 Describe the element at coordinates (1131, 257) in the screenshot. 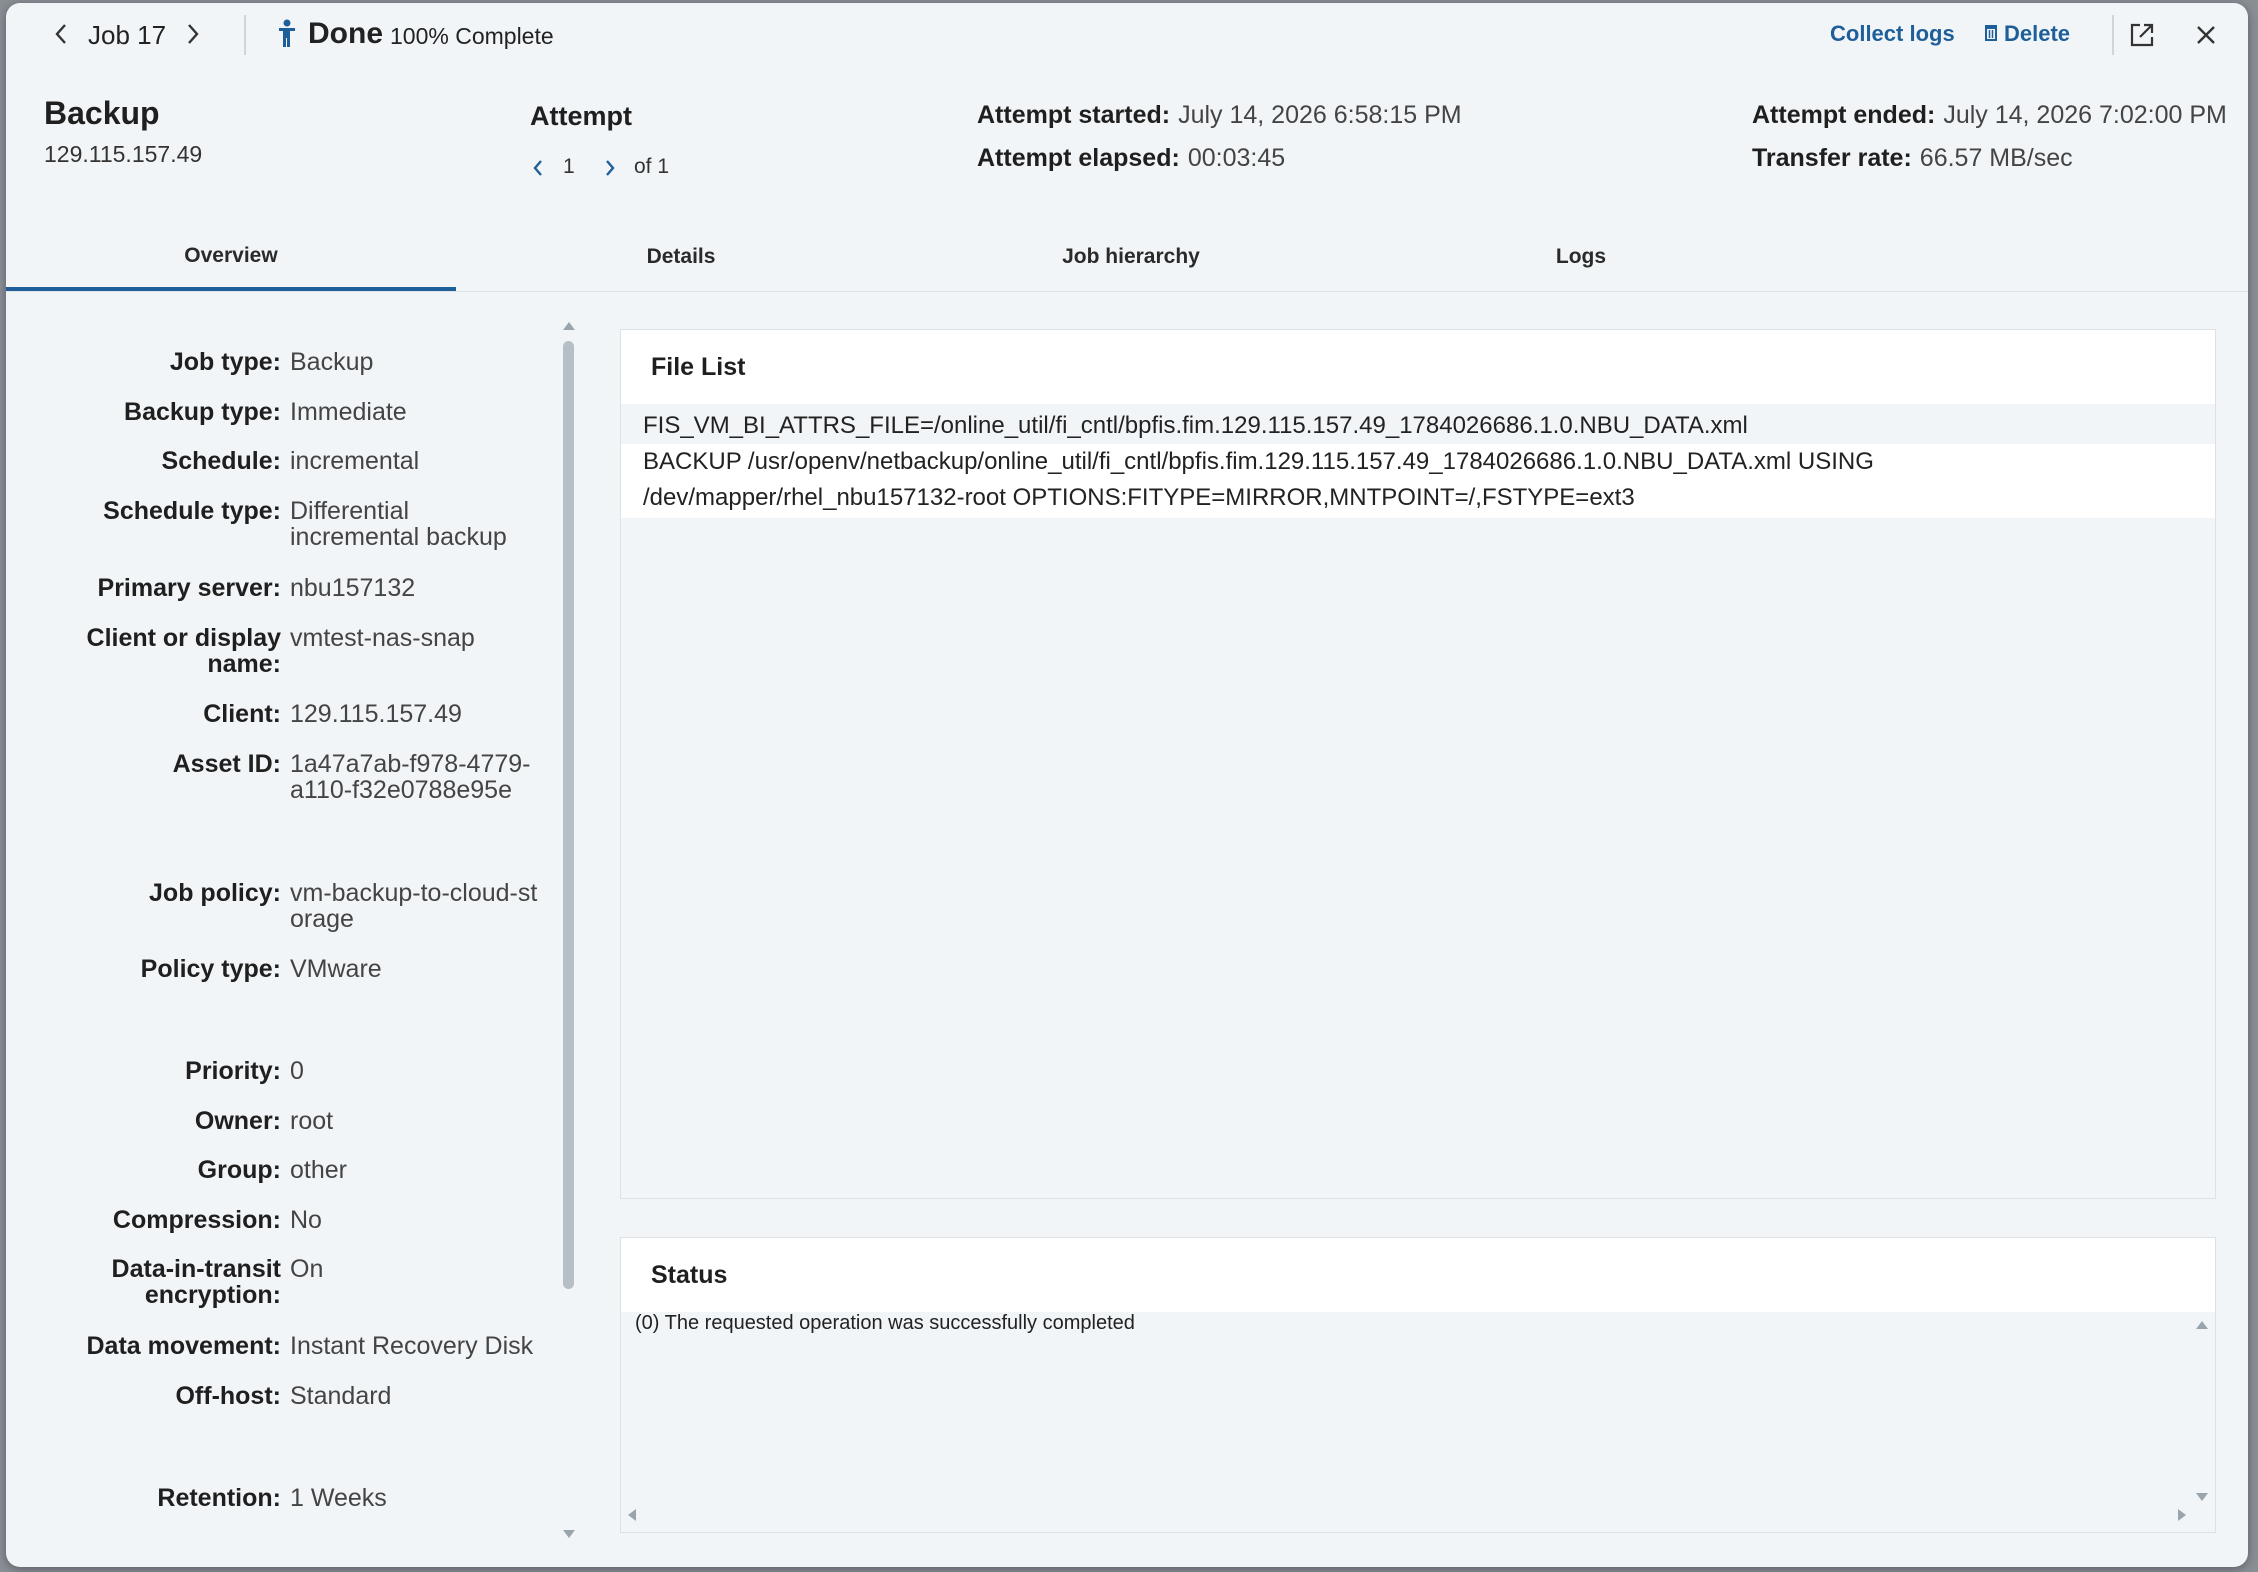

I see `tab-job-hierarchy: Job hierarchy` at that location.